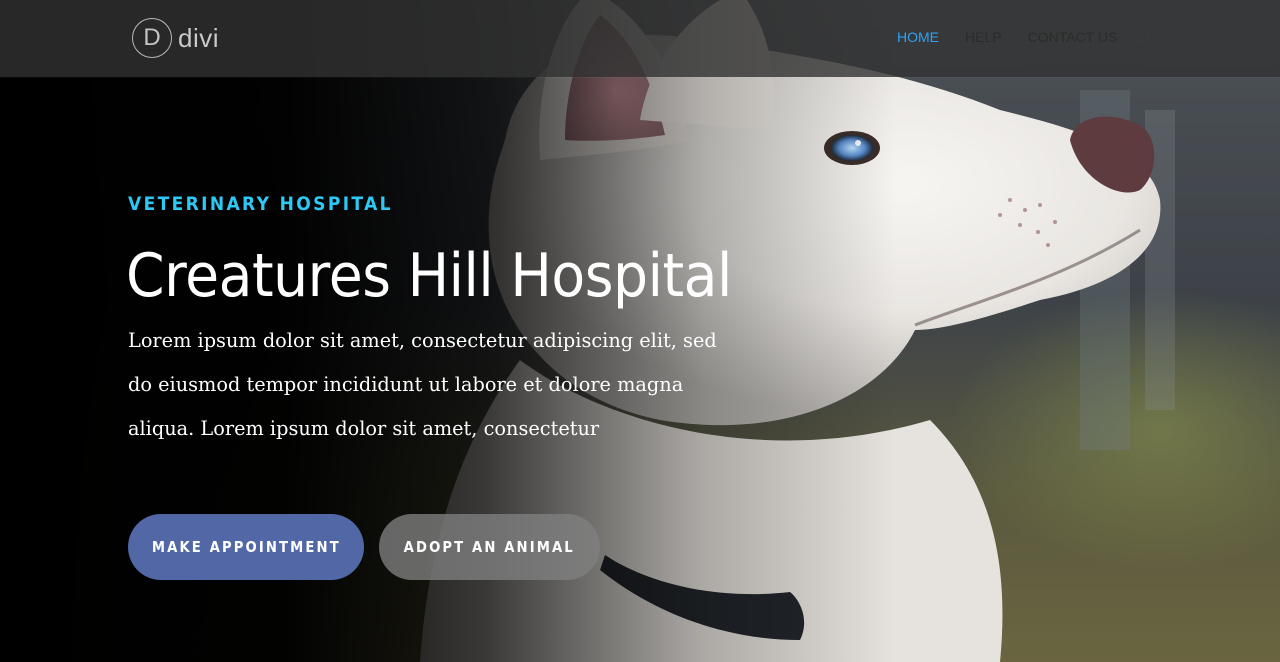 This screenshot has height=662, width=1280. What do you see at coordinates (1142, 38) in the screenshot?
I see `search-icon` at bounding box center [1142, 38].